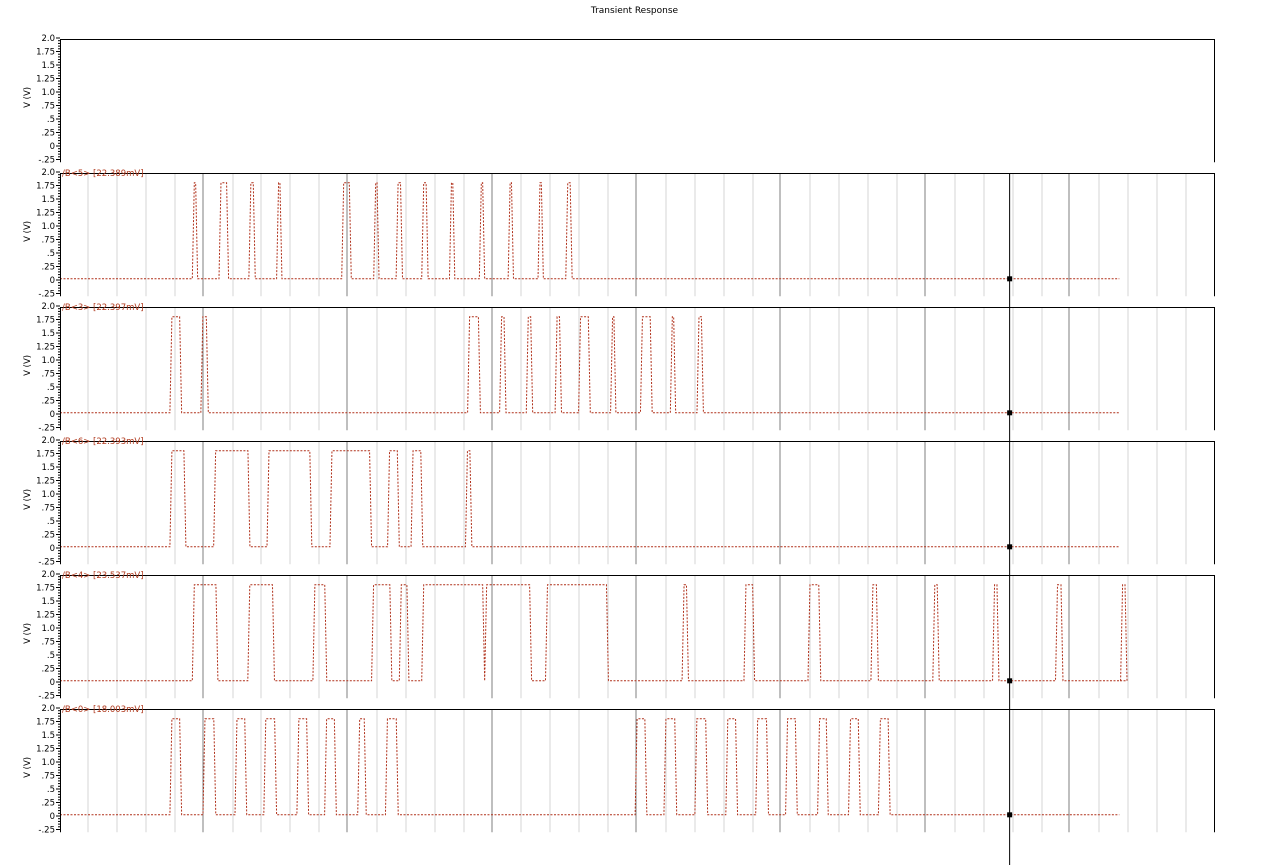  Describe the element at coordinates (103, 308) in the screenshot. I see `trace-label: /B<3> [22.397mV]` at that location.